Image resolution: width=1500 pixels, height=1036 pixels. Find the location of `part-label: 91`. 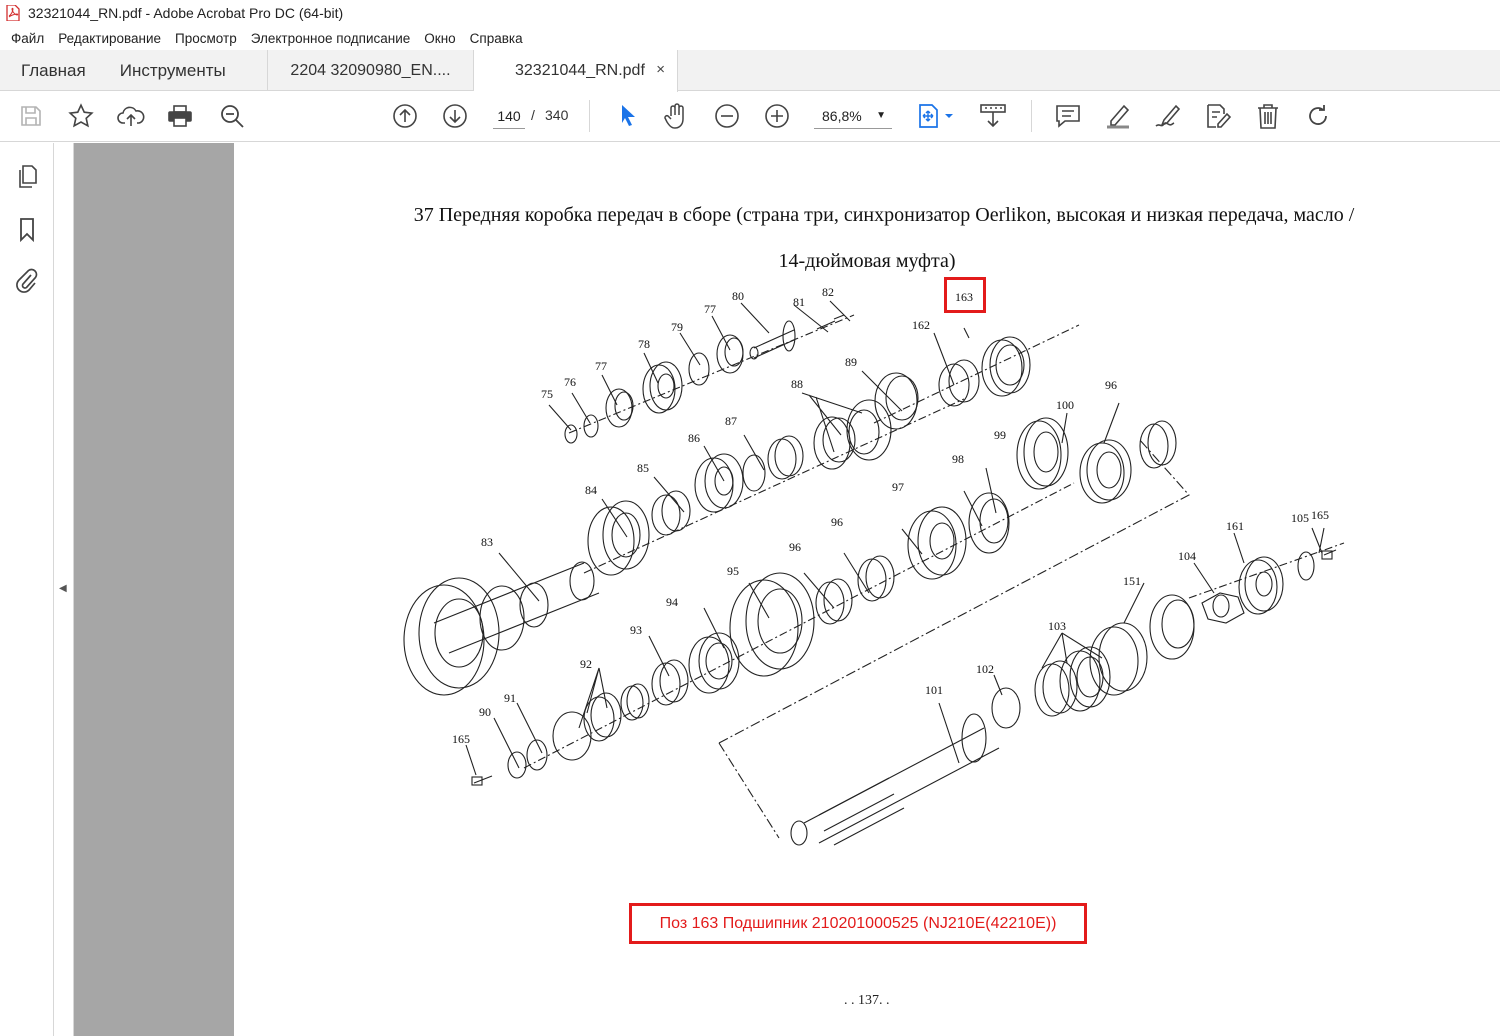

part-label: 91 is located at coordinates (510, 698).